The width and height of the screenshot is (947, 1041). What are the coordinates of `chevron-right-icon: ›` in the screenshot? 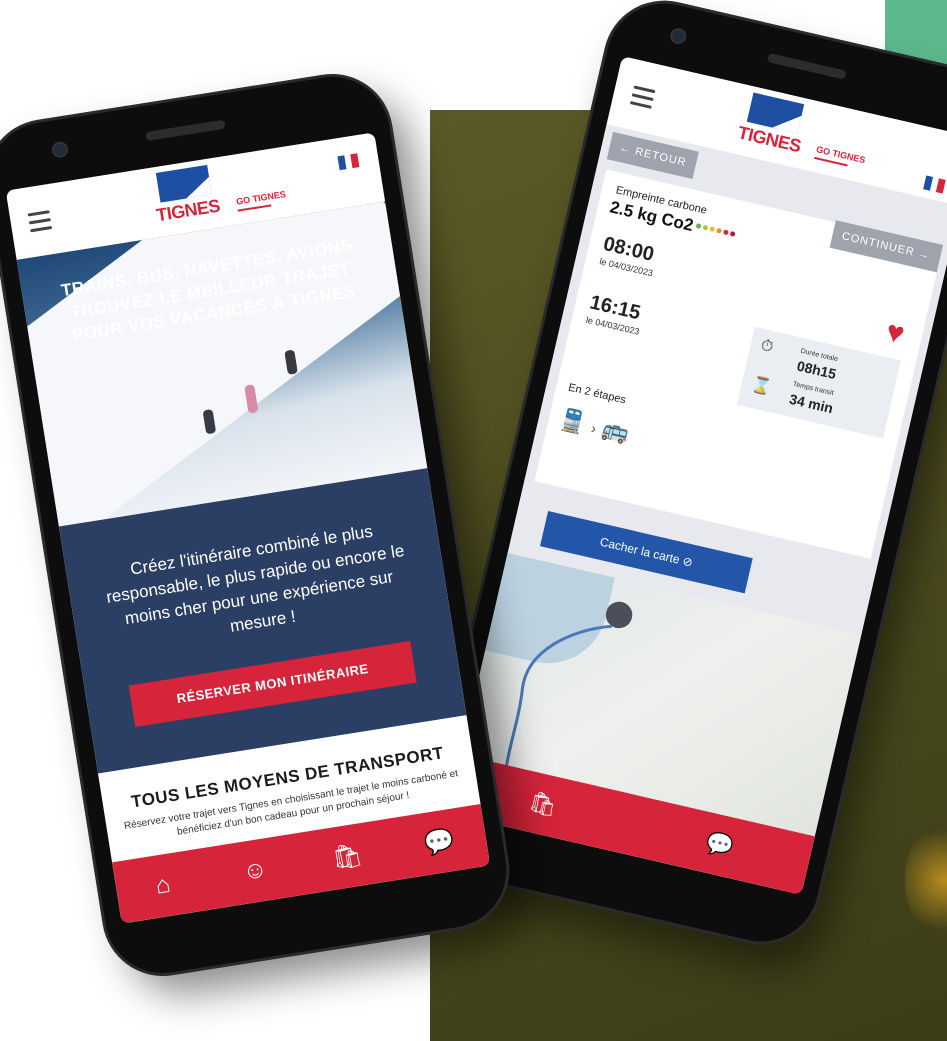 It's located at (593, 428).